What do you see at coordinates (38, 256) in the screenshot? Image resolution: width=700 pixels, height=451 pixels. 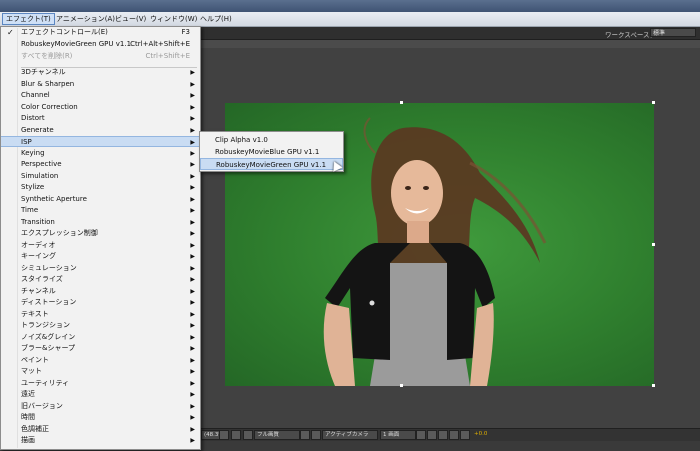 I see `menu-item-label: キーイング` at bounding box center [38, 256].